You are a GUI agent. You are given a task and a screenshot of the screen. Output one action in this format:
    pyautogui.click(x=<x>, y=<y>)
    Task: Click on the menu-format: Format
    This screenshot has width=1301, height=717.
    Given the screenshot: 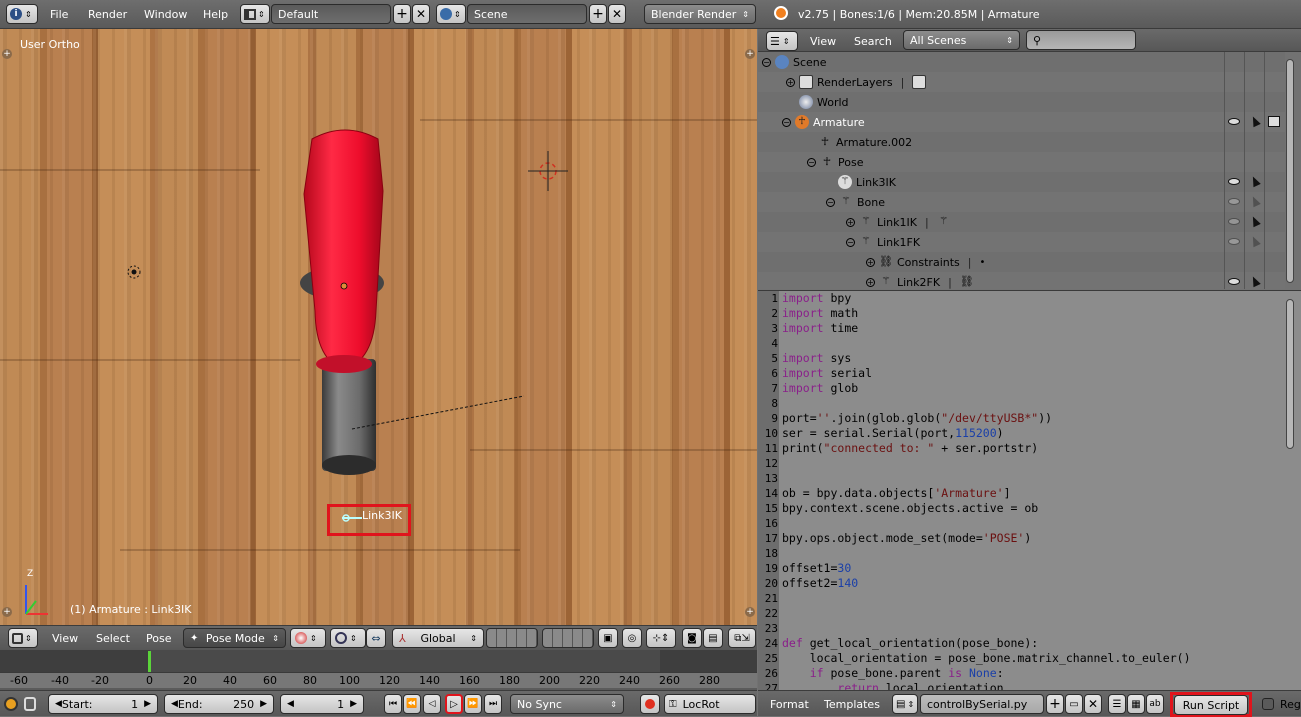 What is the action you would take?
    pyautogui.click(x=789, y=704)
    